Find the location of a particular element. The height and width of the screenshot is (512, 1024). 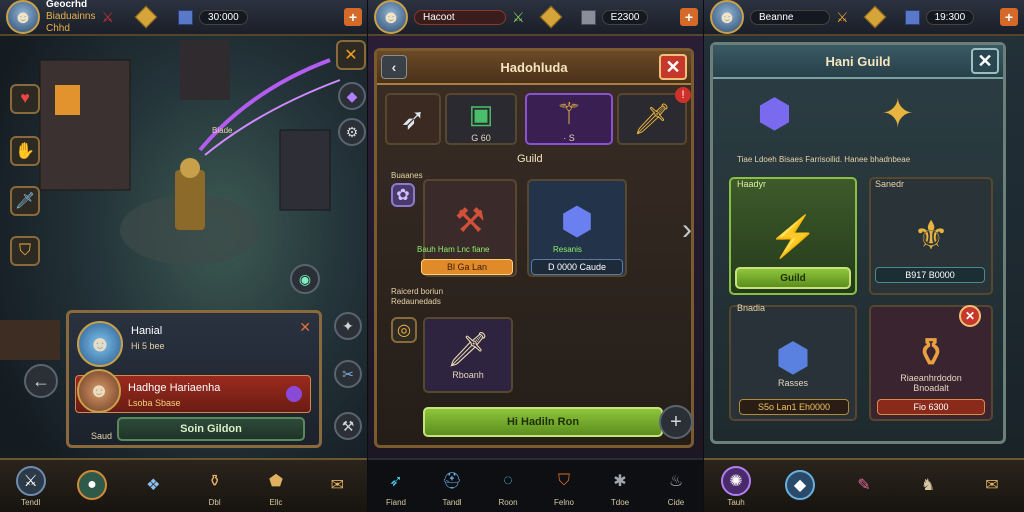

spellbook-icon: ▣ is located at coordinates (481, 113).